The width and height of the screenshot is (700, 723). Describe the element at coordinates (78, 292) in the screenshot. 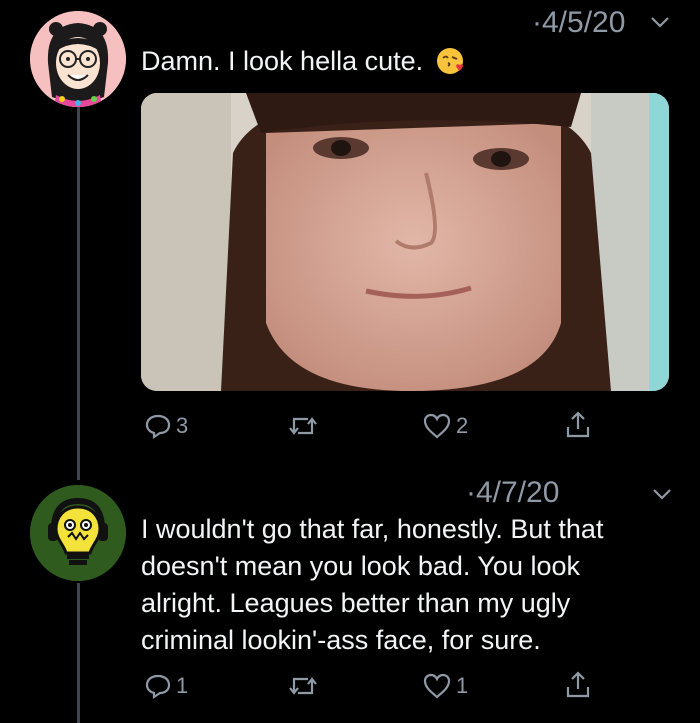

I see `thread-line-top` at that location.